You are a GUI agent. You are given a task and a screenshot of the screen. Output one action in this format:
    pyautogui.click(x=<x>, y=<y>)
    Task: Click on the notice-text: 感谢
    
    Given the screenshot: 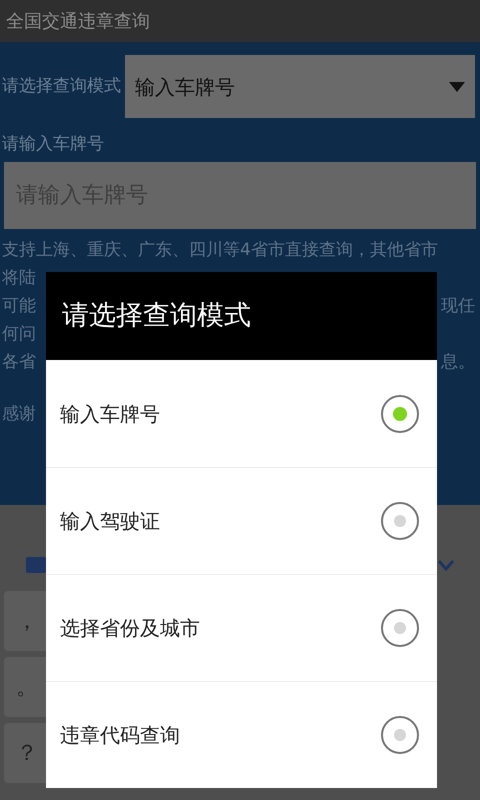 What is the action you would take?
    pyautogui.click(x=19, y=414)
    